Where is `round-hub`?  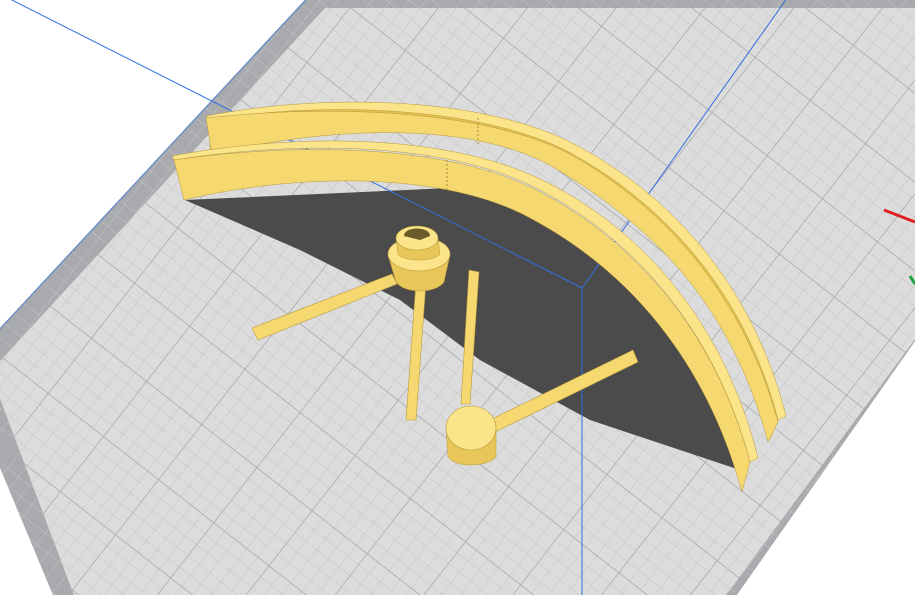 round-hub is located at coordinates (471, 435).